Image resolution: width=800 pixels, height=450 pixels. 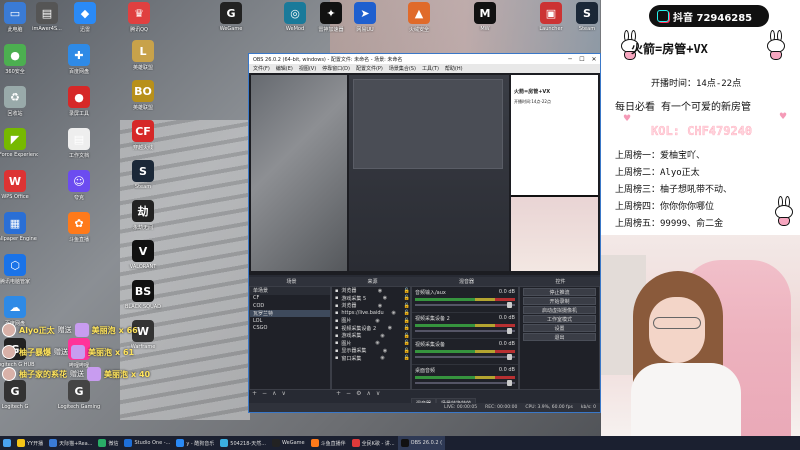 What do you see at coordinates (290, 306) in the screenshot?
I see `scene-item: COD` at bounding box center [290, 306].